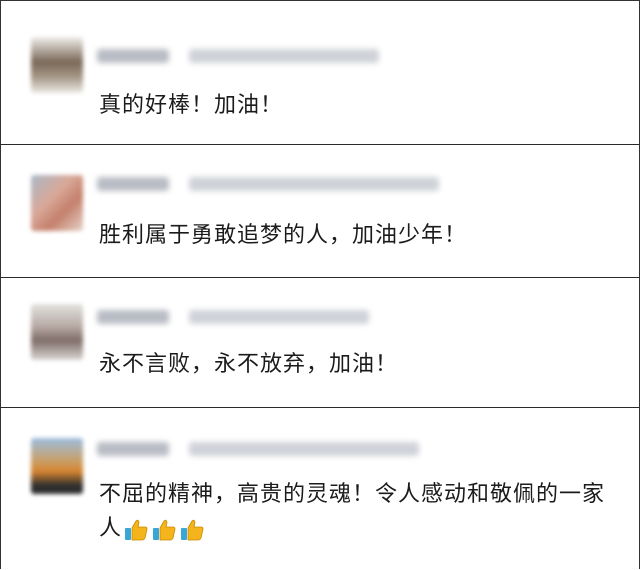 This screenshot has height=570, width=640. Describe the element at coordinates (354, 512) in the screenshot. I see `comment-text: 不屈的精神，高贵的灵魂！令人感动和敬佩的一家人` at that location.